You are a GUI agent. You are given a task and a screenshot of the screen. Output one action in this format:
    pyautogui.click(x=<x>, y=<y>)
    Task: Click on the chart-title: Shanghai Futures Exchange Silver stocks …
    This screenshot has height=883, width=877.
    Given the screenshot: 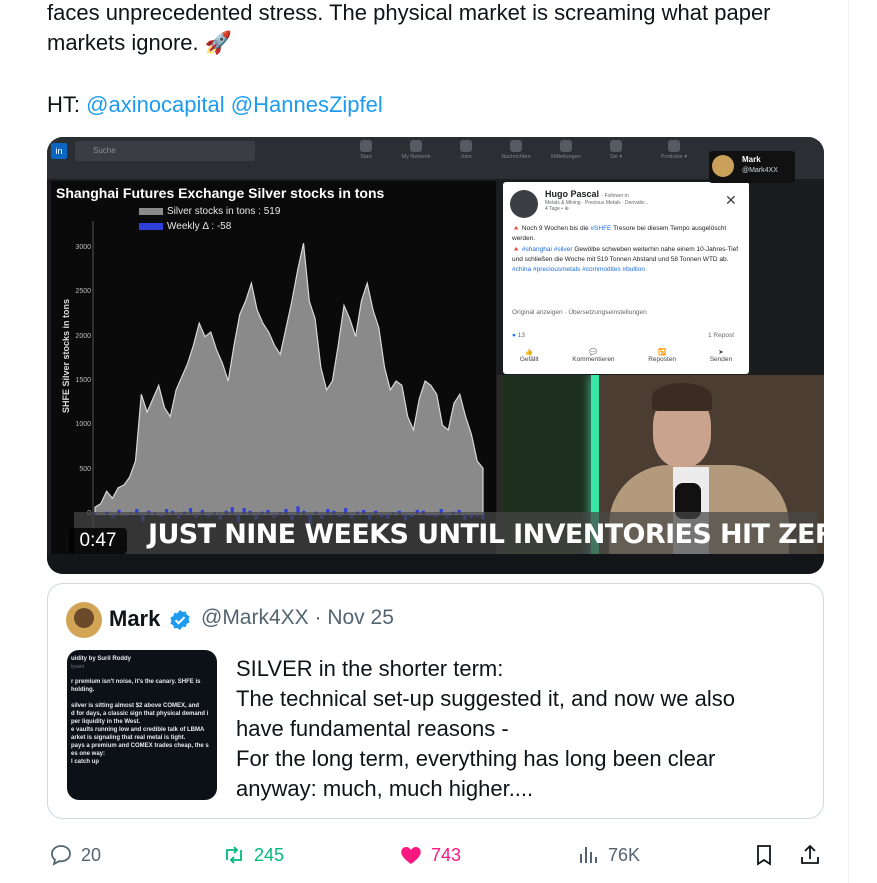 What is the action you would take?
    pyautogui.click(x=220, y=193)
    